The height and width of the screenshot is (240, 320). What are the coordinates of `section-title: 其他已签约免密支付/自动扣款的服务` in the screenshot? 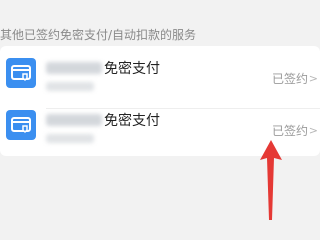 It's located at (98, 35).